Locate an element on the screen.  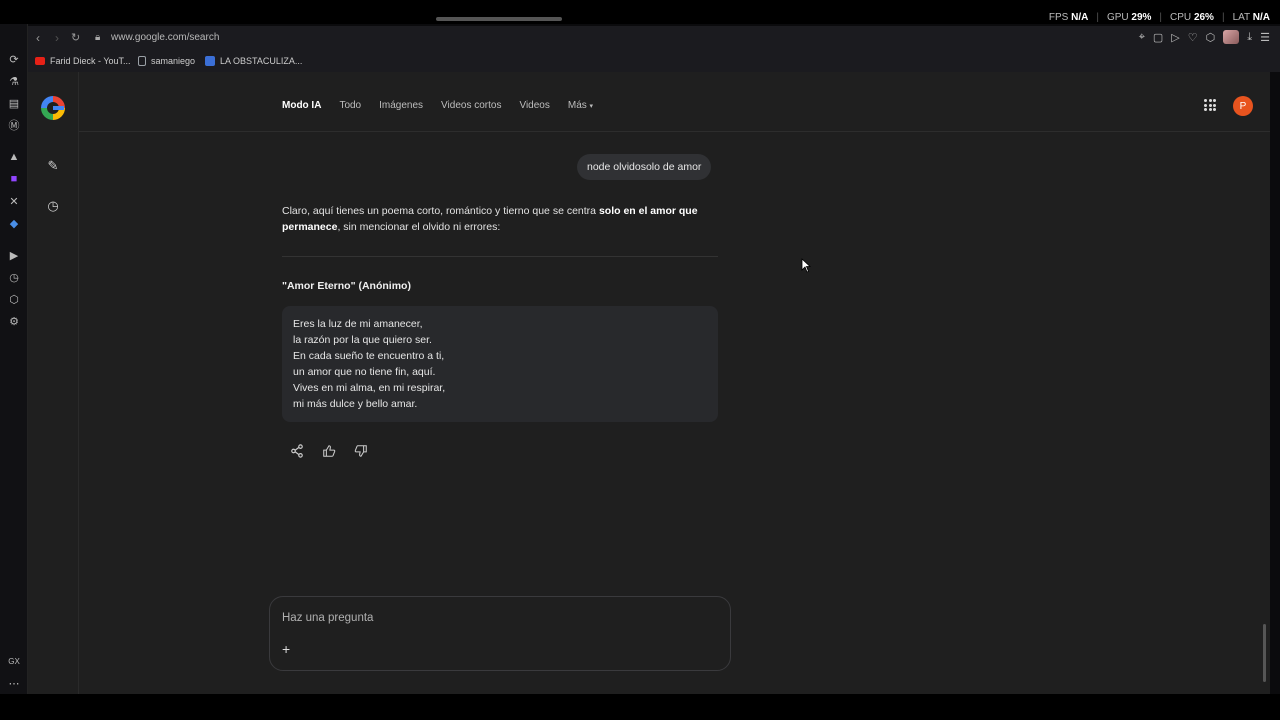
site-icon is located at coordinates (210, 61).